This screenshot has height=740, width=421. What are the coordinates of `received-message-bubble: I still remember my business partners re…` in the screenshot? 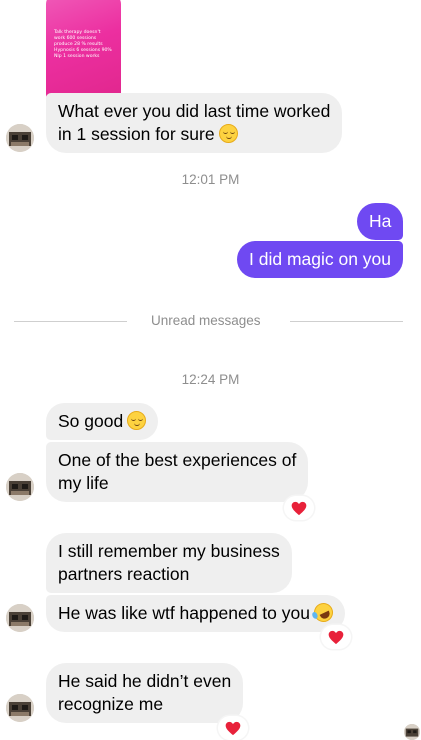 It's located at (169, 563).